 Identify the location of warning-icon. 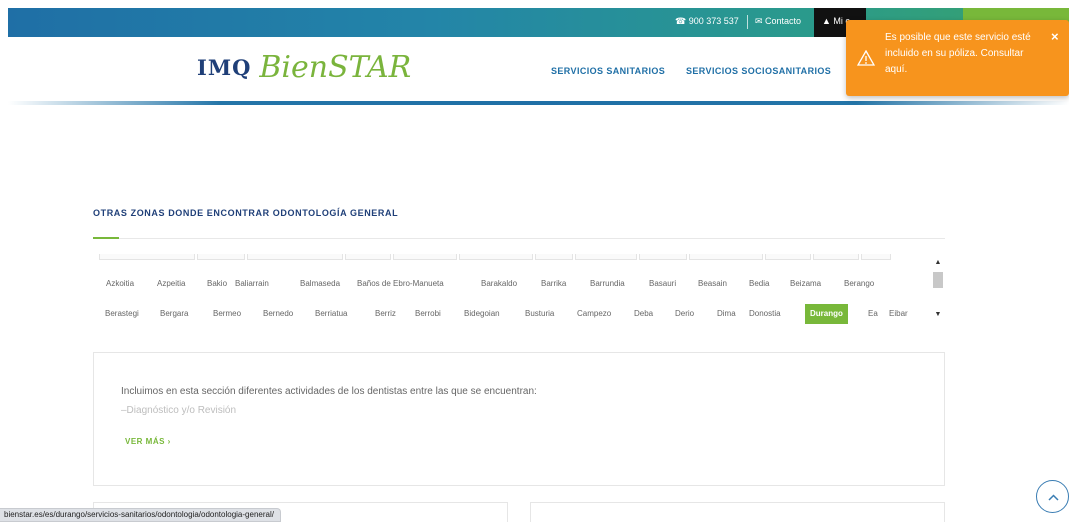
(866, 58).